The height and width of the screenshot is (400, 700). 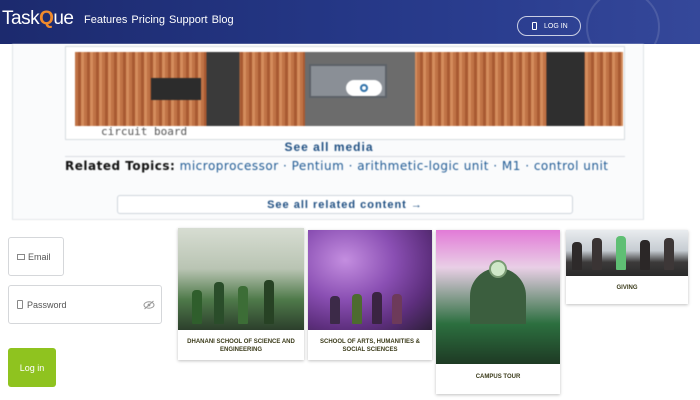 I want to click on campus-building-photo, so click(x=498, y=297).